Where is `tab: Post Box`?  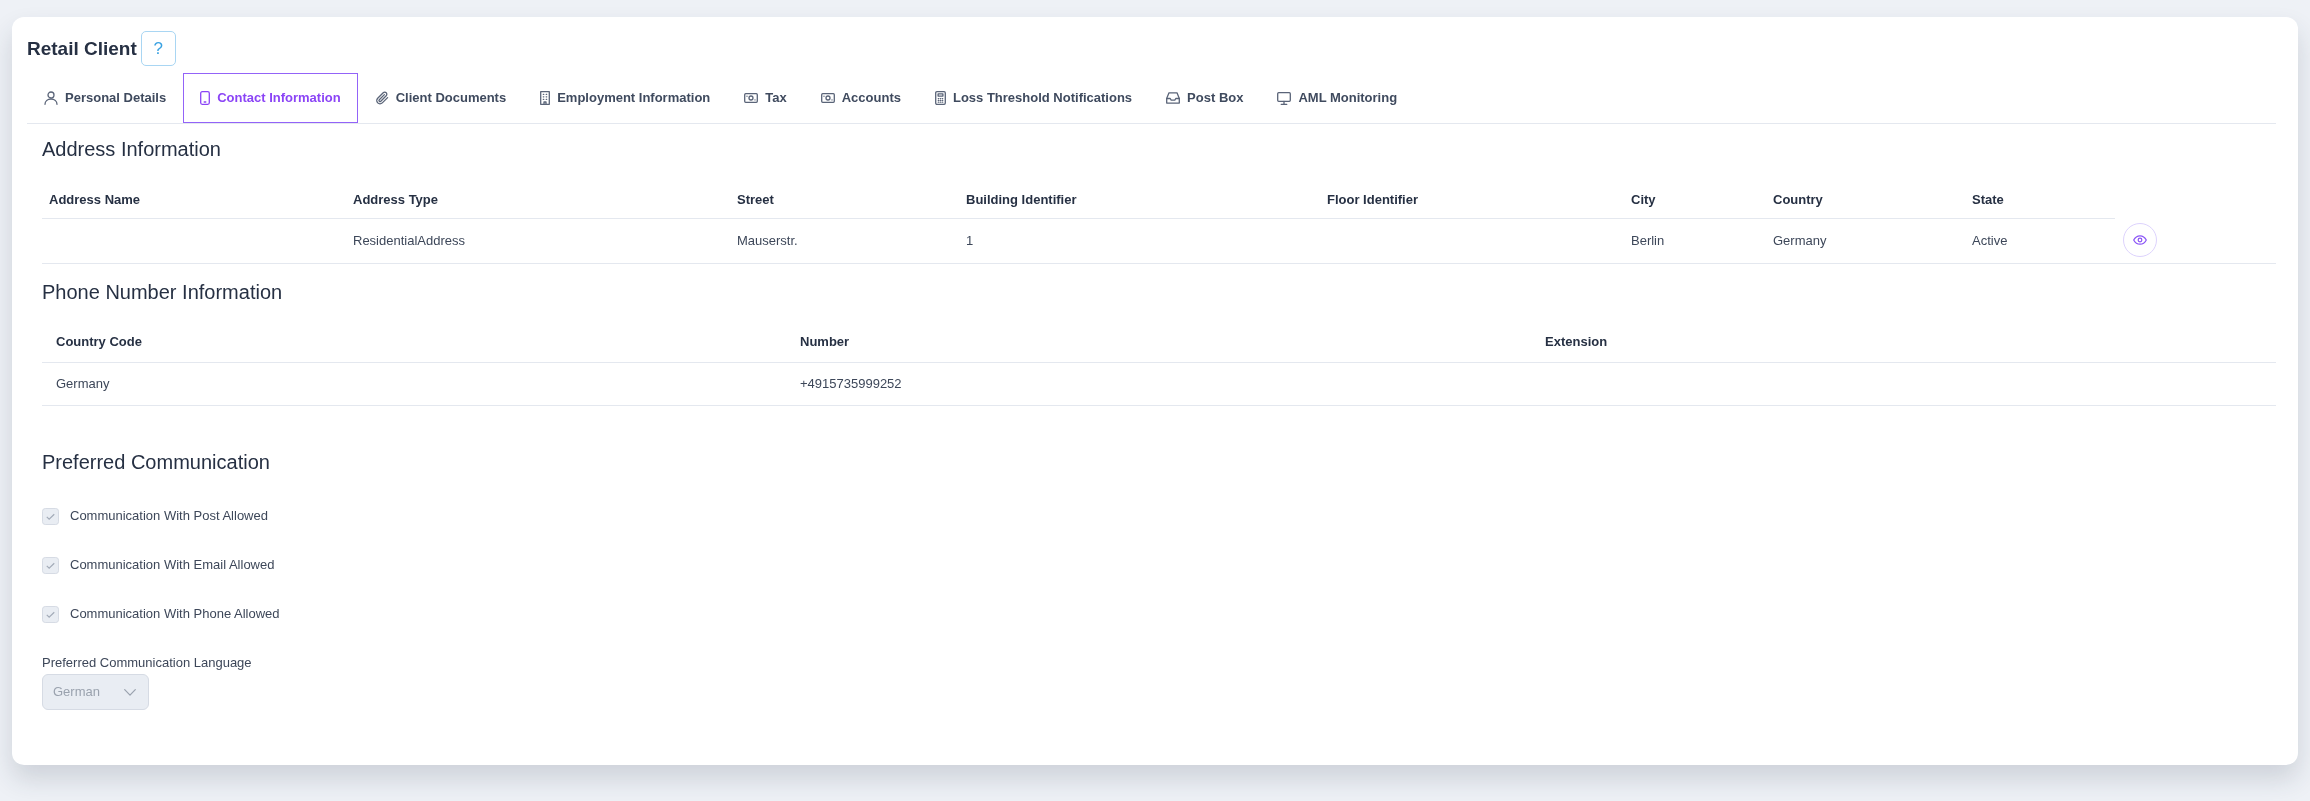
tab: Post Box is located at coordinates (1205, 98).